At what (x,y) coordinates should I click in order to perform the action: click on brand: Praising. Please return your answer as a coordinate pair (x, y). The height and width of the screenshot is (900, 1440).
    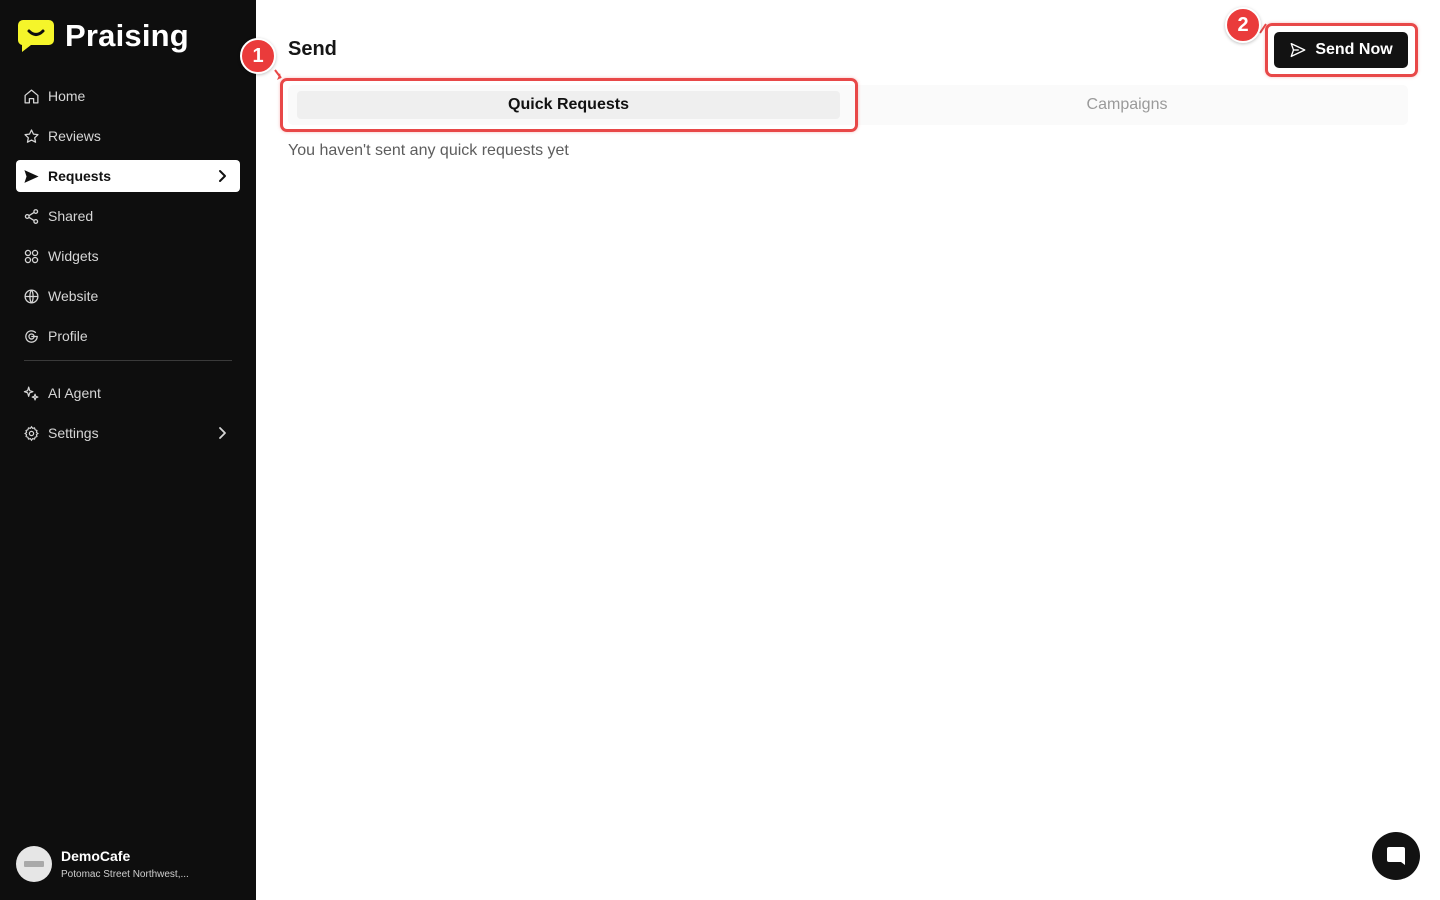
    Looking at the image, I should click on (103, 36).